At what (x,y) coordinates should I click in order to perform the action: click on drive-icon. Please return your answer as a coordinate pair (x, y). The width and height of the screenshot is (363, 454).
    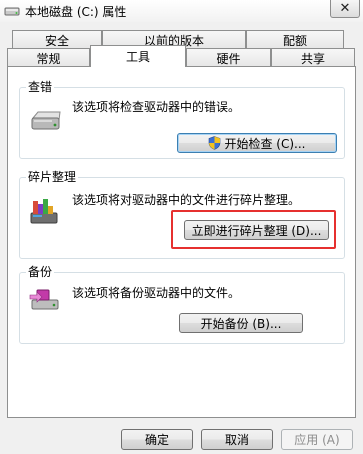
    Looking at the image, I should click on (12, 11).